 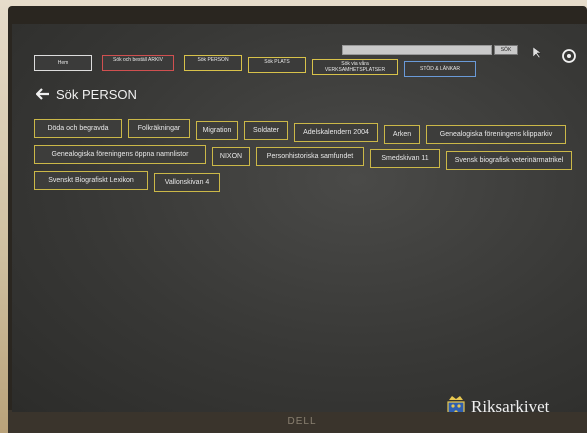 What do you see at coordinates (231, 156) in the screenshot?
I see `person-link-nixon: NIXON` at bounding box center [231, 156].